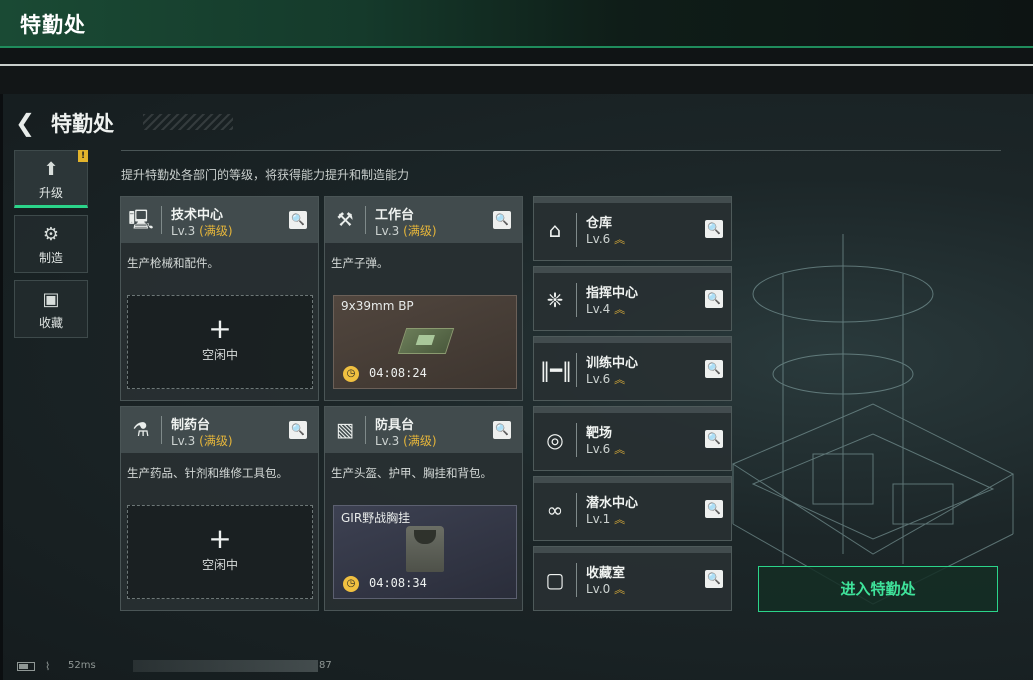  Describe the element at coordinates (48, 666) in the screenshot. I see `wifi-icon: ⌇` at that location.